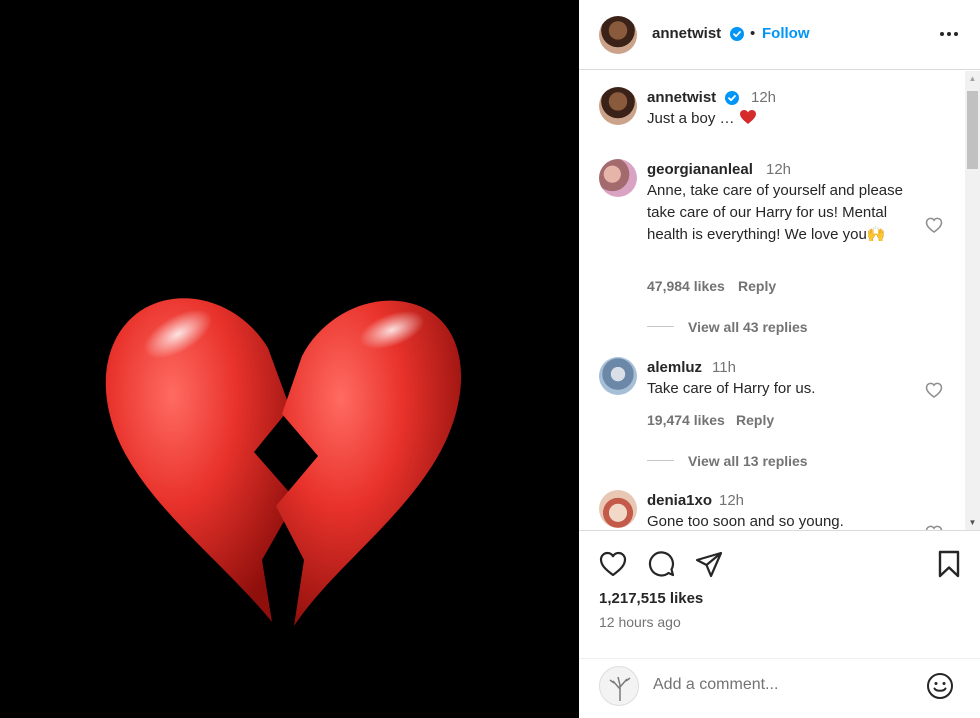 The width and height of the screenshot is (980, 718). Describe the element at coordinates (748, 461) in the screenshot. I see `view-replies-button: View all 13 replies` at that location.